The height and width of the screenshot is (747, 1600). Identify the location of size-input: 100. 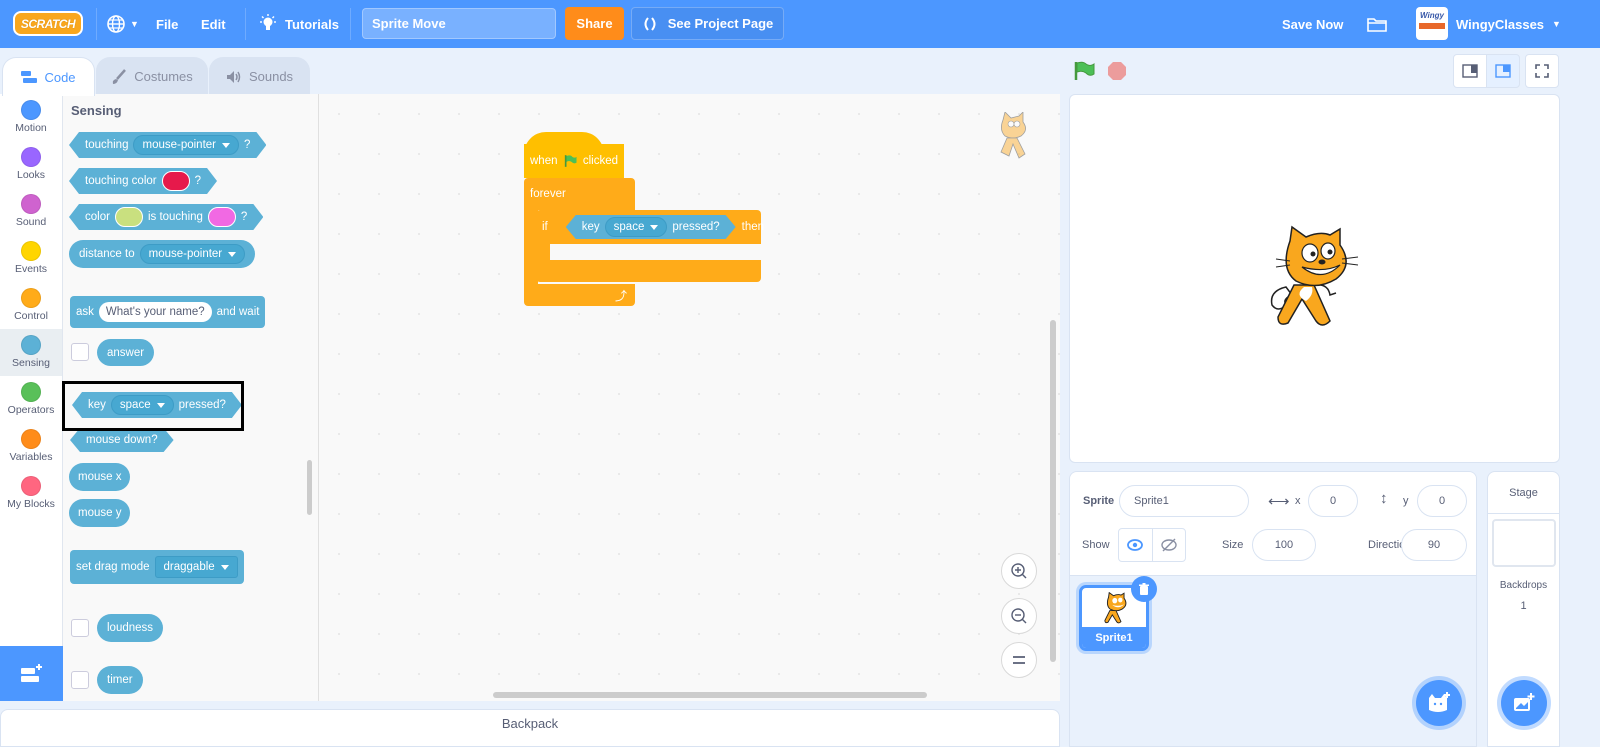
(1284, 545).